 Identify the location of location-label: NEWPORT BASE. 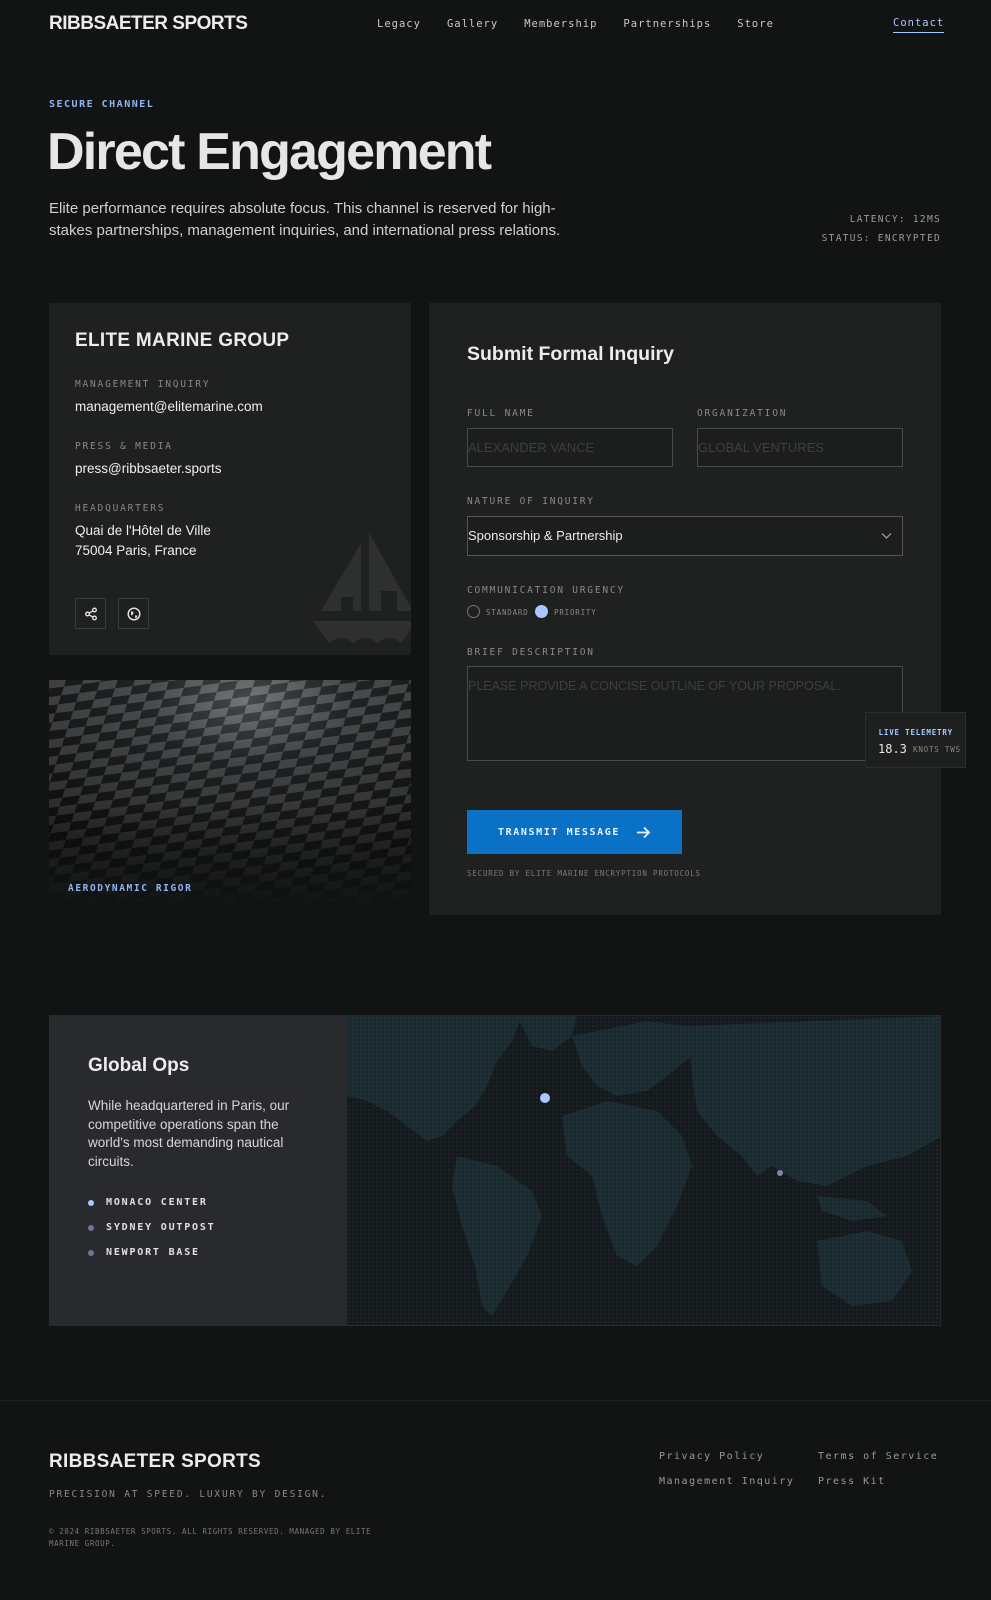
(153, 1252).